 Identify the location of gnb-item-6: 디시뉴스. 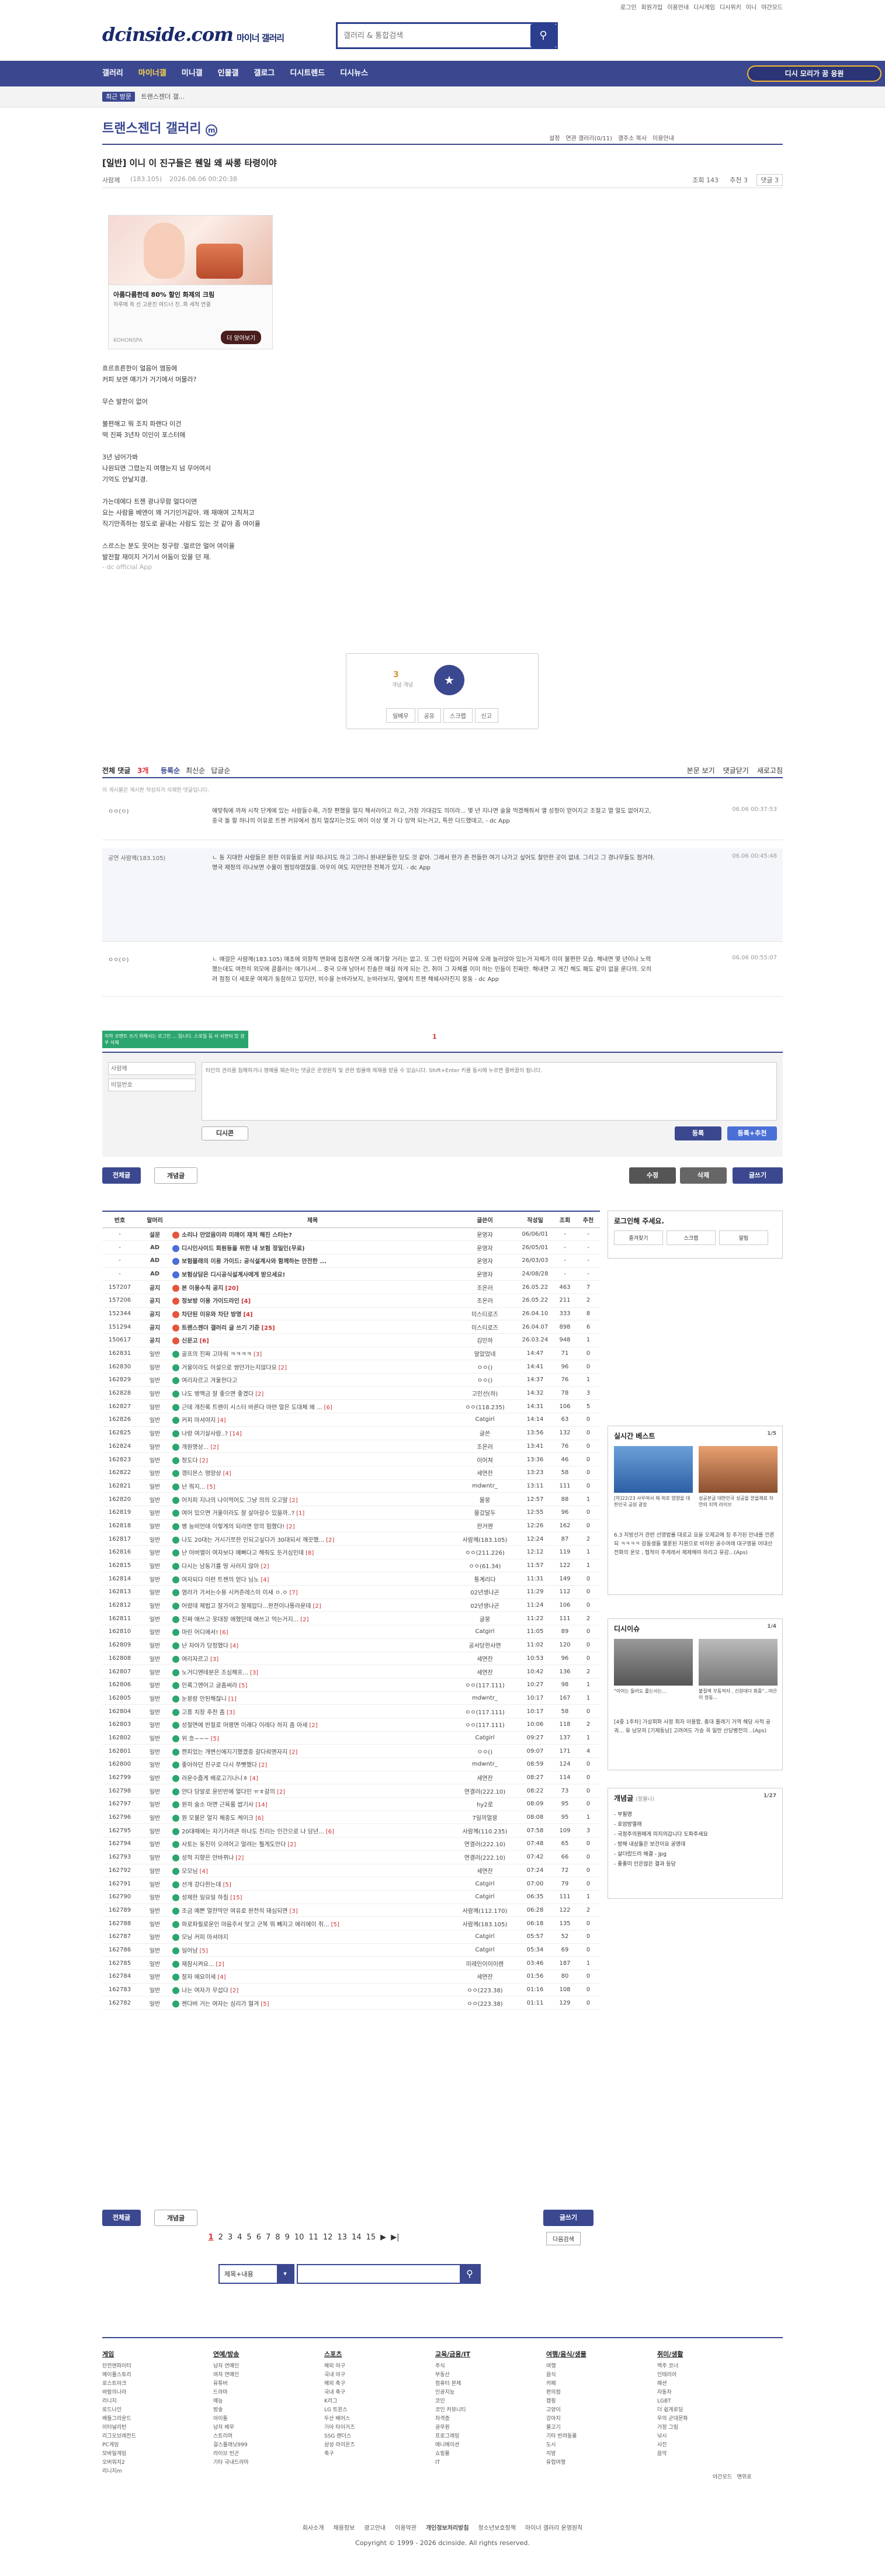
(354, 73).